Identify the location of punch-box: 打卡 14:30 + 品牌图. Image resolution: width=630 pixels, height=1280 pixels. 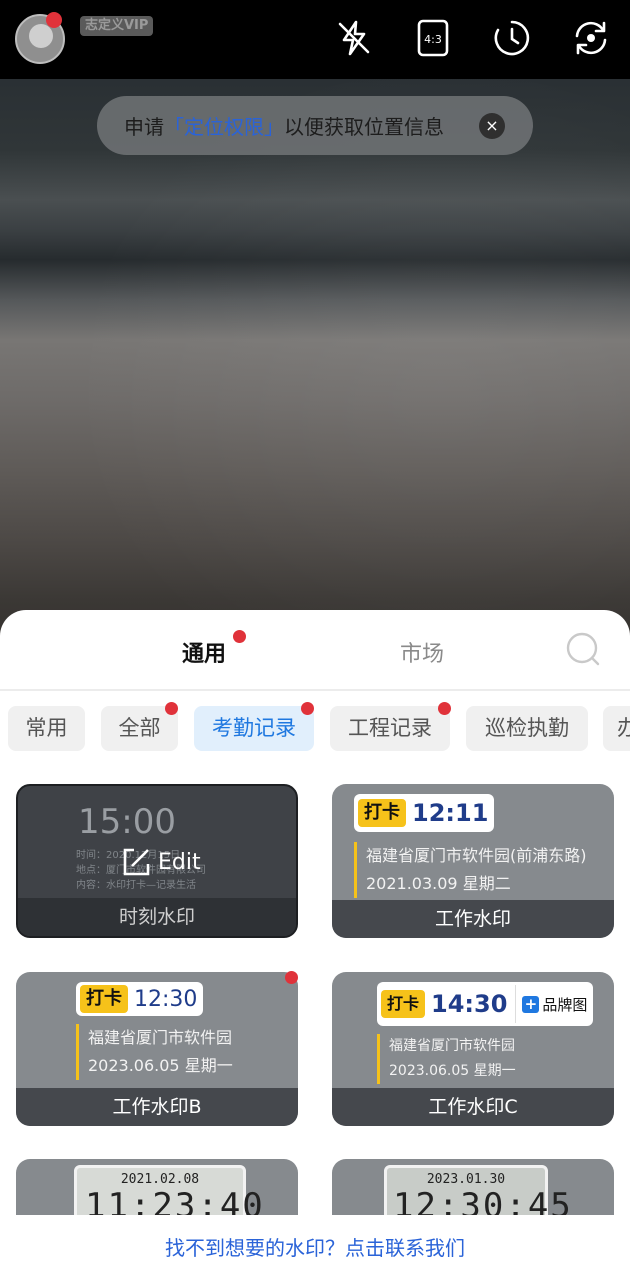
(485, 1004).